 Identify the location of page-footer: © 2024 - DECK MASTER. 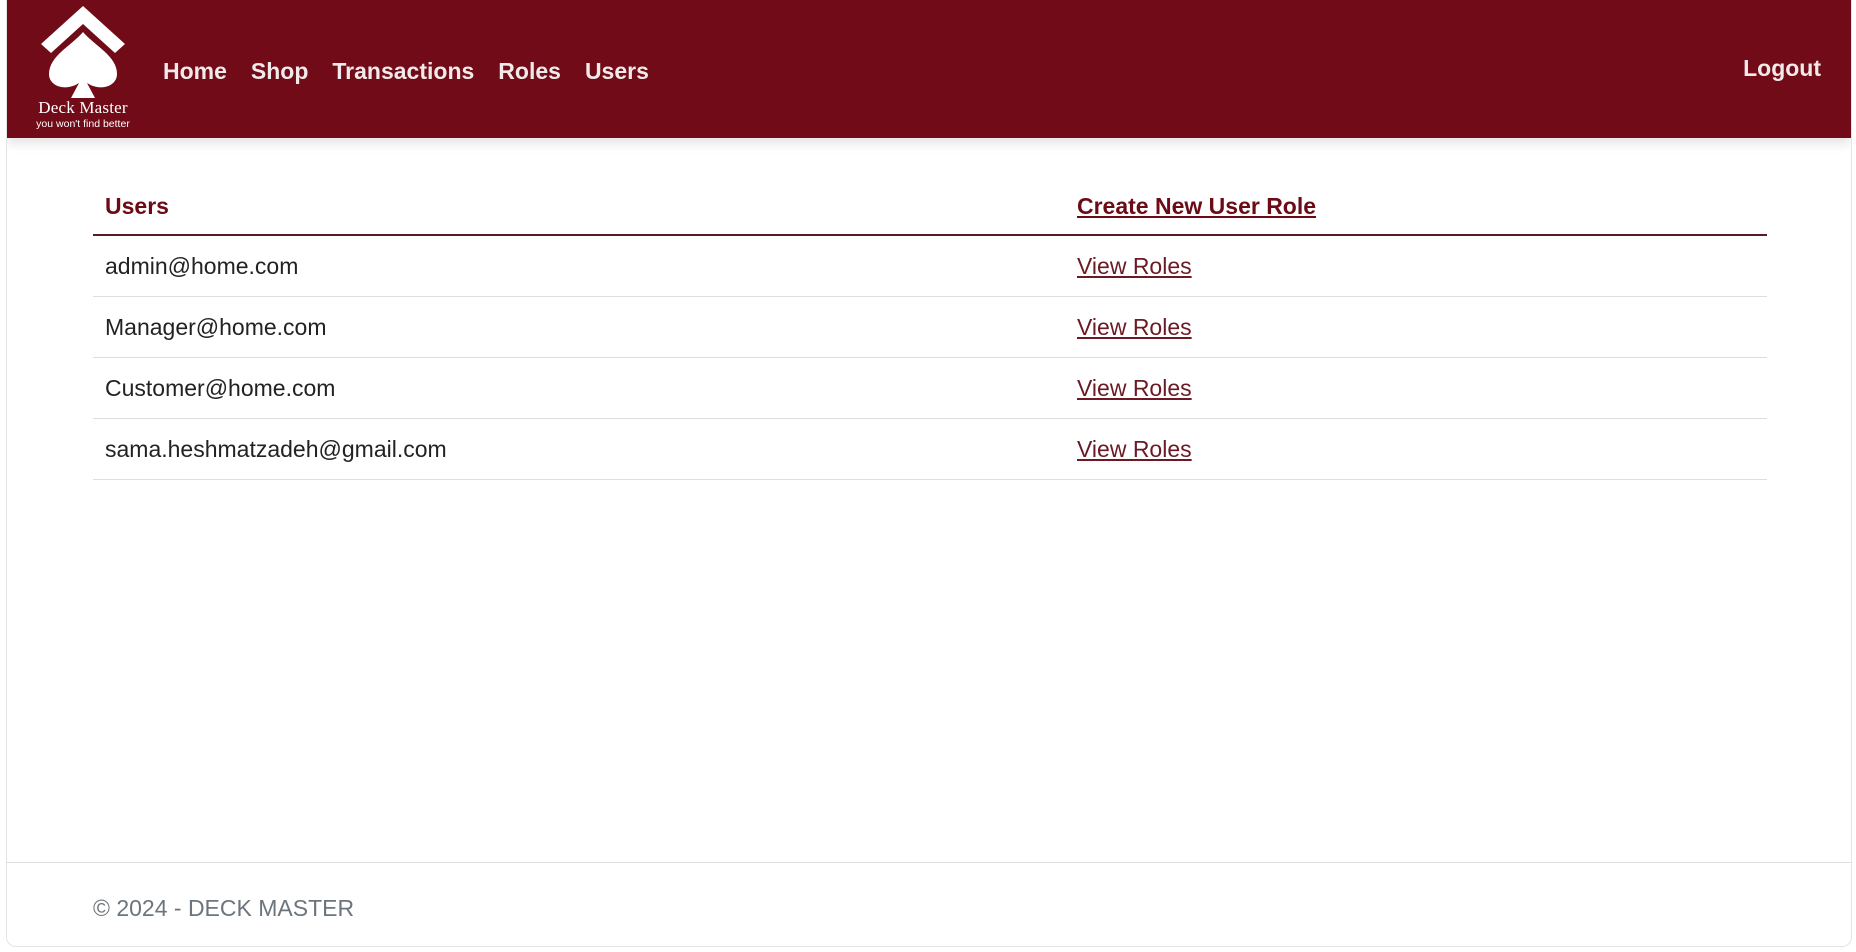
(929, 904).